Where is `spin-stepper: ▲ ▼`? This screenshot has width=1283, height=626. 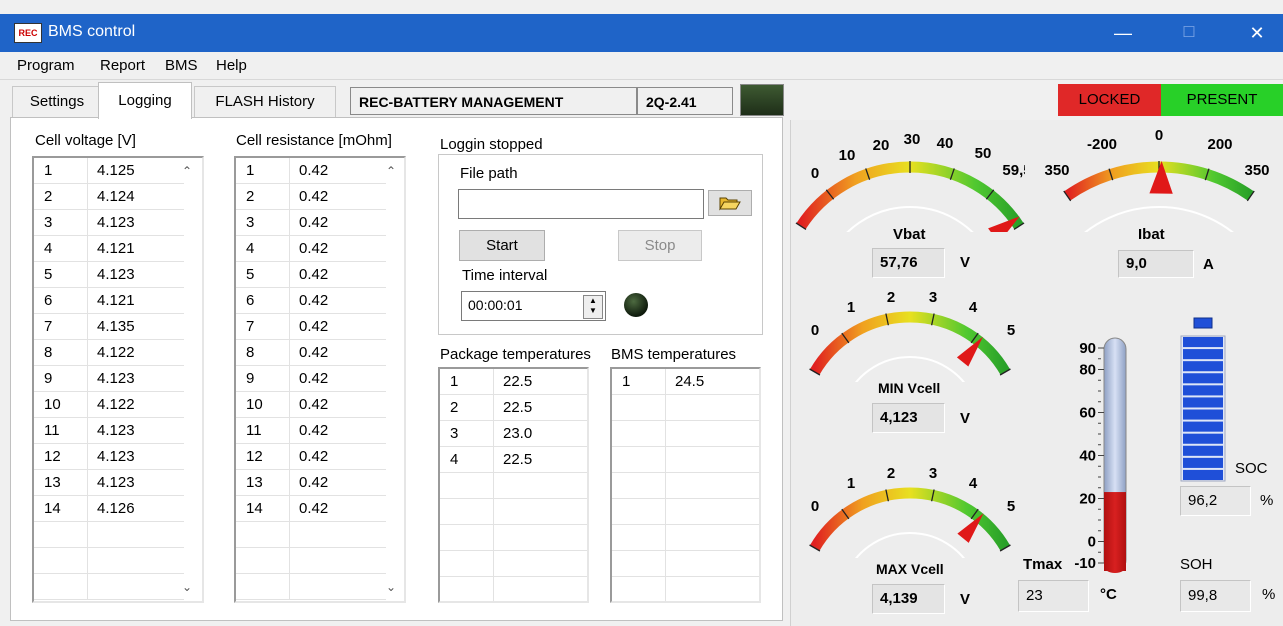
spin-stepper: ▲ ▼ is located at coordinates (593, 307).